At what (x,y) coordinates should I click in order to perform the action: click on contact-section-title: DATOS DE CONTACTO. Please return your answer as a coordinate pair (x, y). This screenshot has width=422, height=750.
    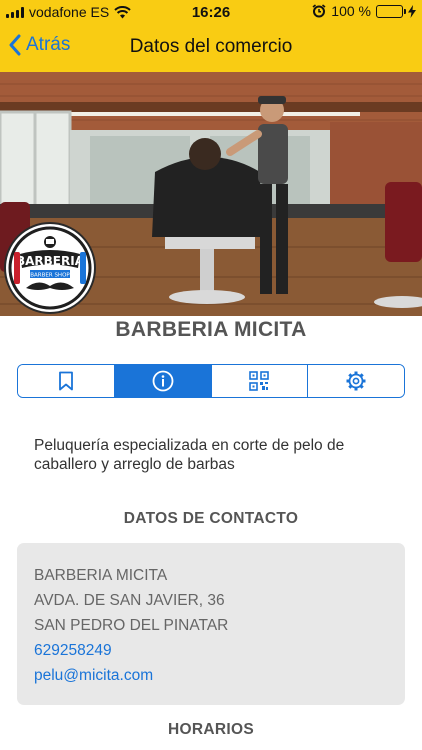
    Looking at the image, I should click on (211, 518).